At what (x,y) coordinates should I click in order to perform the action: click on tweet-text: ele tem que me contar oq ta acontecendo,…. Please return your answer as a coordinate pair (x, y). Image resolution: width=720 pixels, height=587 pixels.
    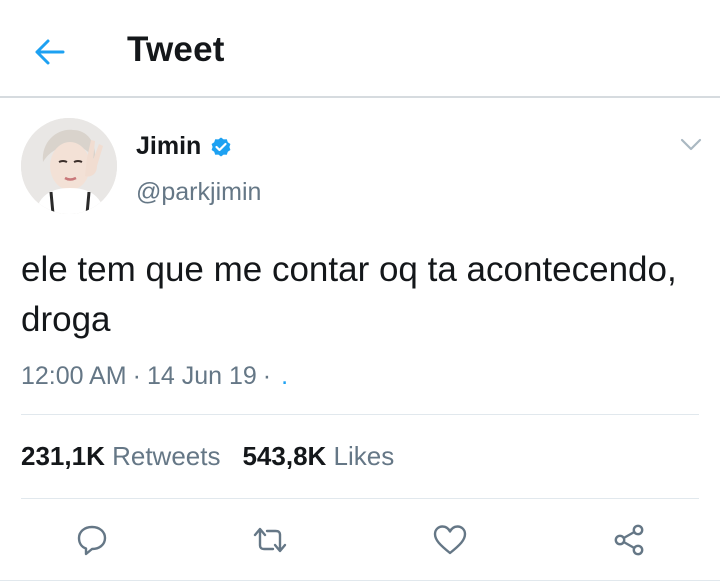
    Looking at the image, I should click on (349, 294).